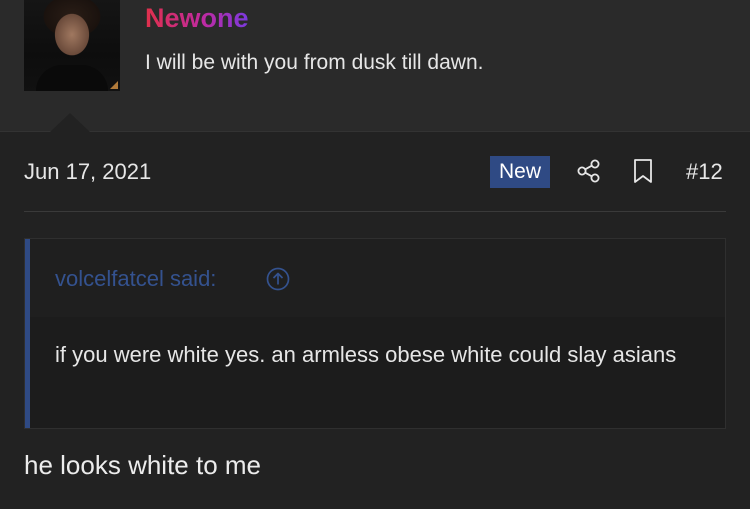  I want to click on post-meta-row: Jun 17, 2021 New #12, so click(375, 172).